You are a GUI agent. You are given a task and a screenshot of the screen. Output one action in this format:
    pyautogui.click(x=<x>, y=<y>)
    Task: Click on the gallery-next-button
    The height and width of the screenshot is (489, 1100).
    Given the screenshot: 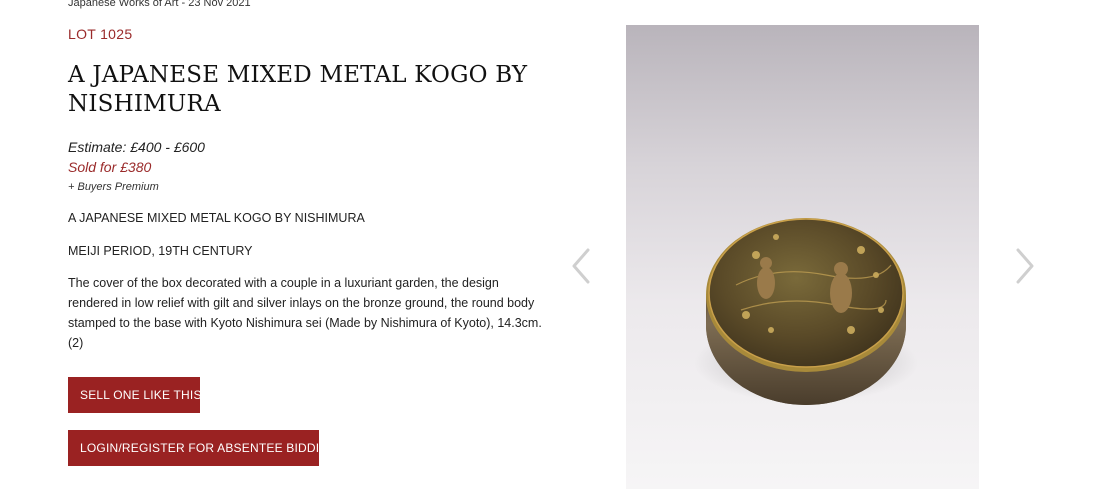 What is the action you would take?
    pyautogui.click(x=1024, y=266)
    